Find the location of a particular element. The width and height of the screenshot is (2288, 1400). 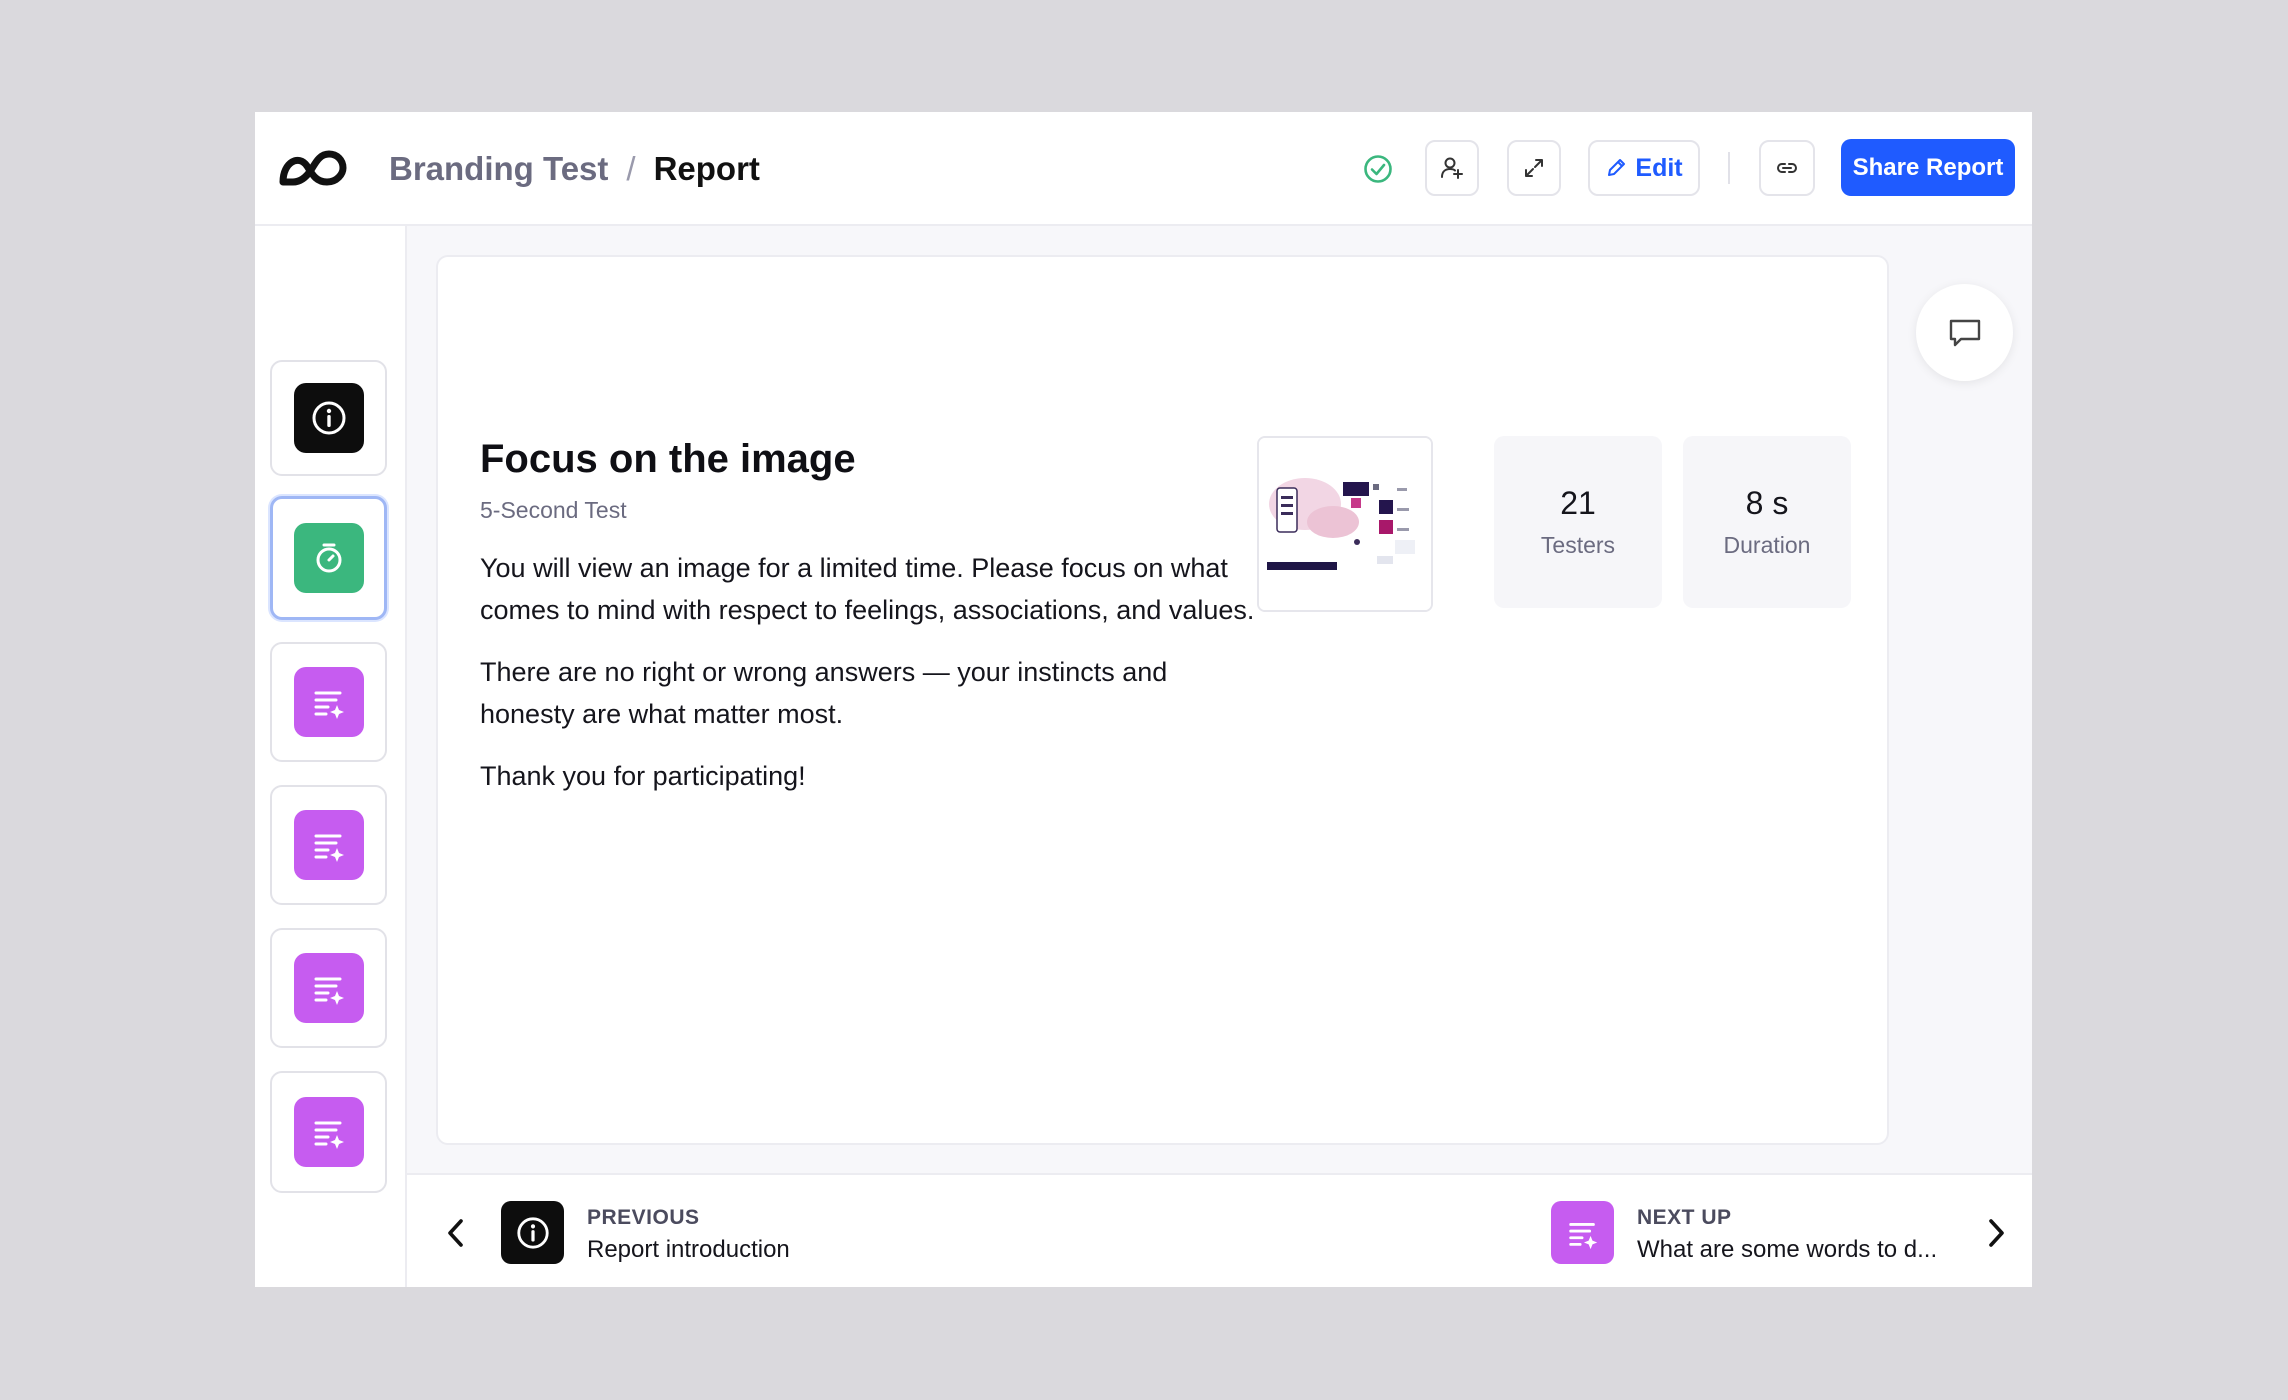

copy-link-button is located at coordinates (1787, 168).